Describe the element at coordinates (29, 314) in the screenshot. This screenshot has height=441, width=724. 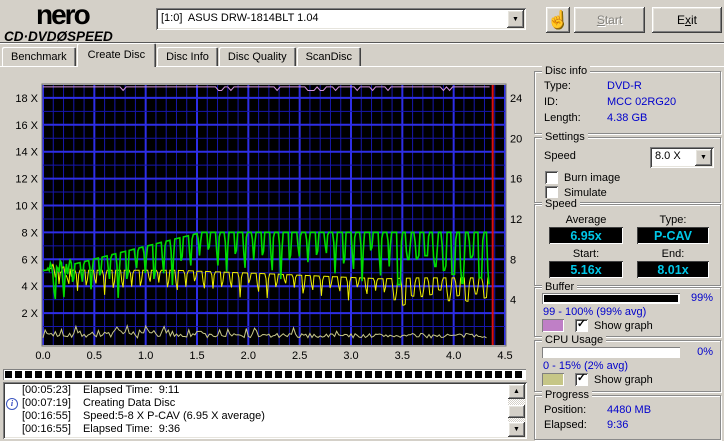
I see `svg-text: 2 X` at that location.